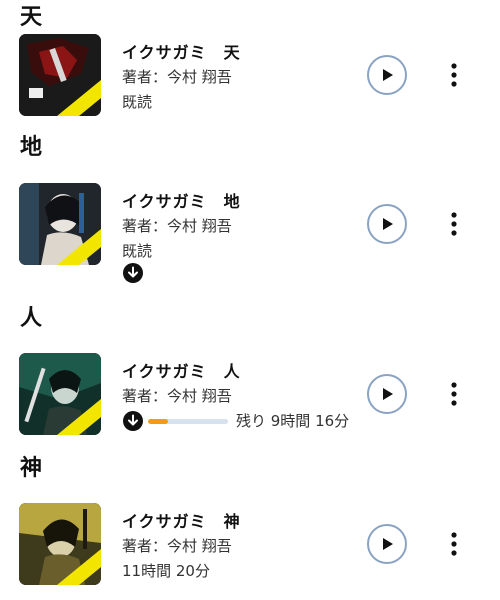 The width and height of the screenshot is (500, 600). Describe the element at coordinates (31, 319) in the screenshot. I see `section-header-hito: 人` at that location.